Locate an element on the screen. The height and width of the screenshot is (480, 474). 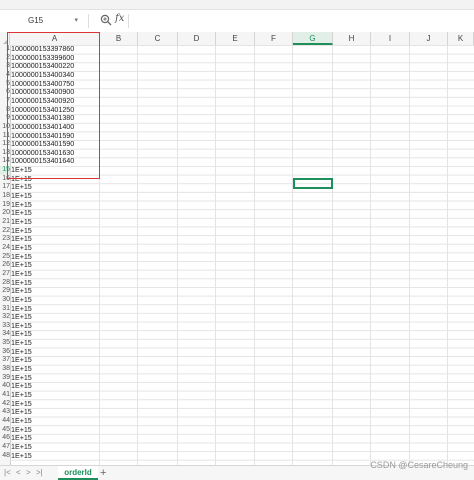
row-header: 25 is located at coordinates (5, 257).